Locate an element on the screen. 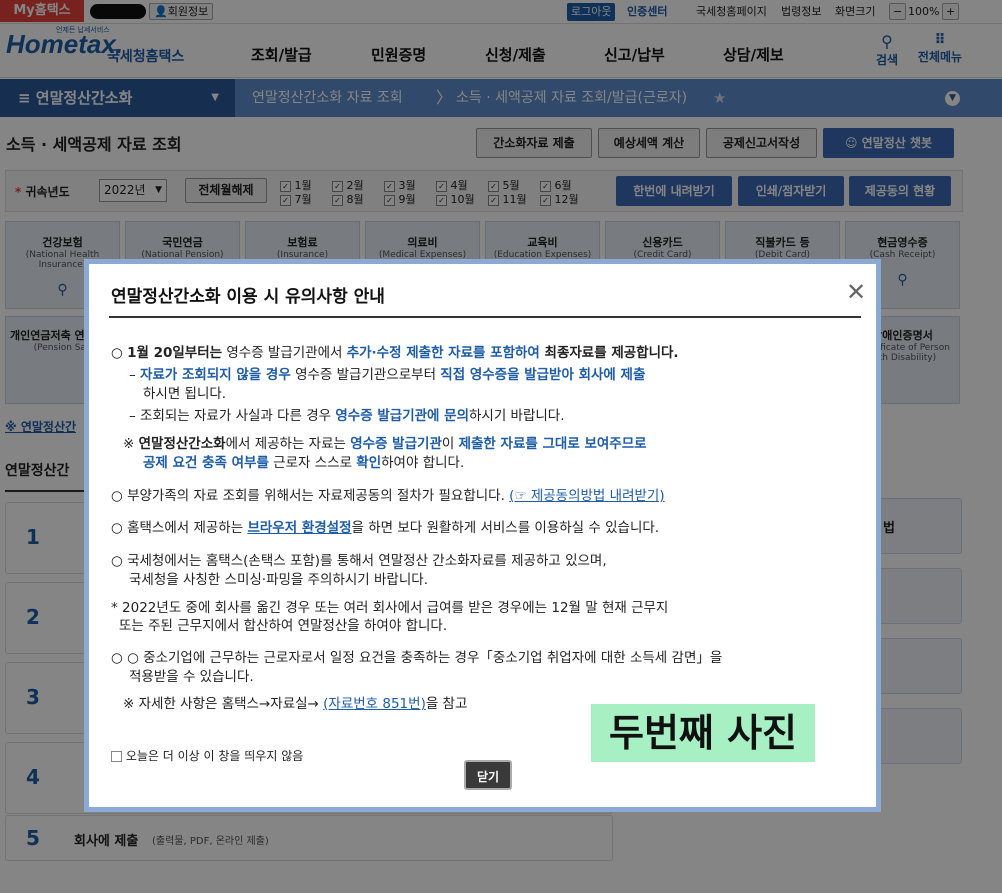 The image size is (1002, 893). close-icon: ✕ is located at coordinates (856, 292).